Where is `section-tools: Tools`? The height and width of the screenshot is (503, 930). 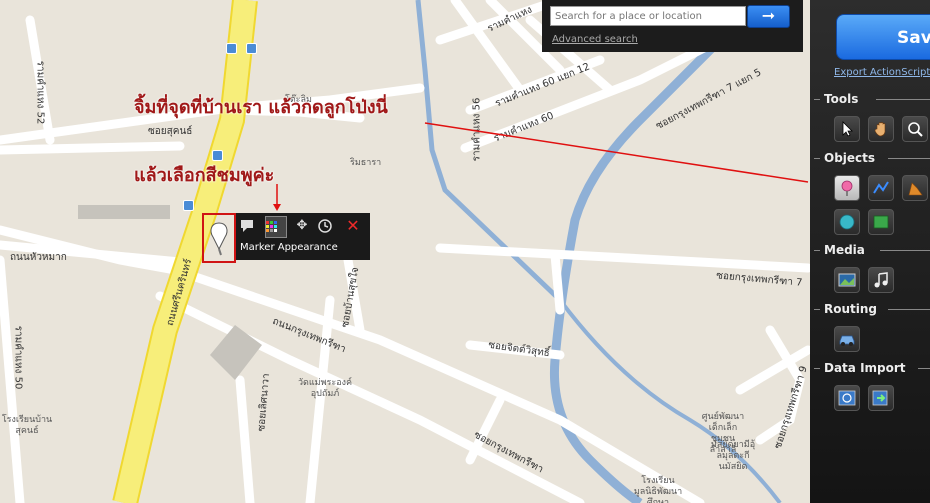
section-tools: Tools is located at coordinates (872, 99).